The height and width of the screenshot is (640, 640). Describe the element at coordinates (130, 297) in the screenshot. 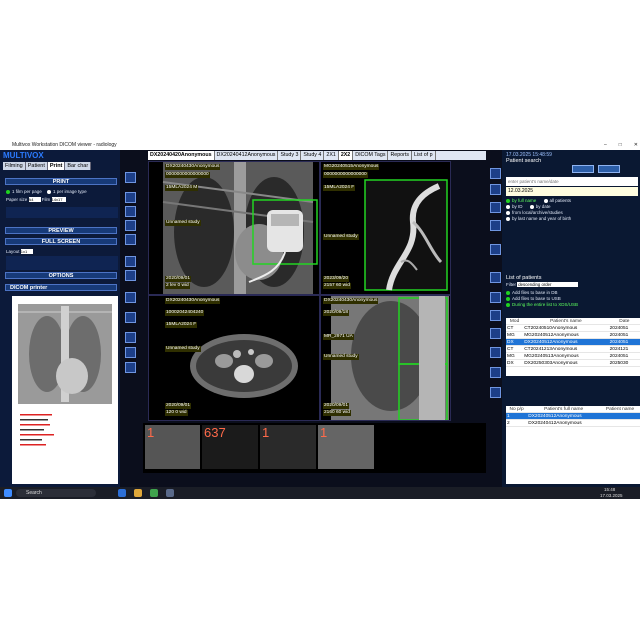

I see `invert-icon` at that location.